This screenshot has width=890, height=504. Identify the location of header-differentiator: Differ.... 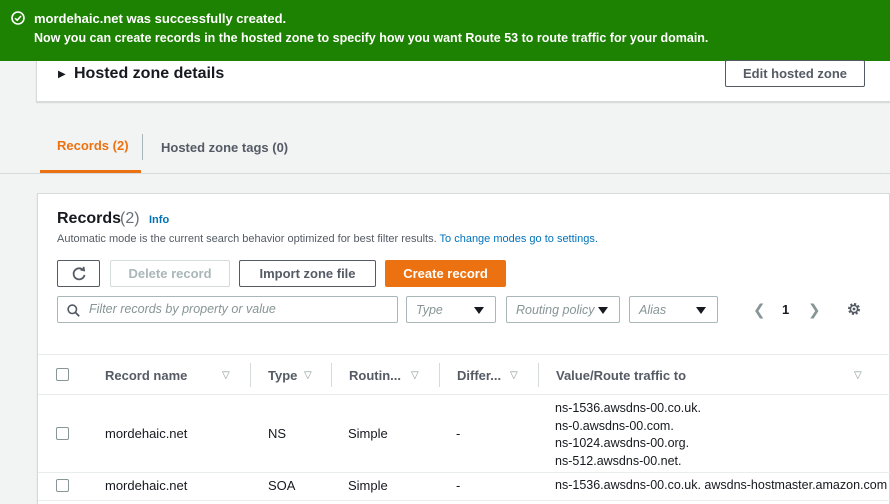
(479, 375).